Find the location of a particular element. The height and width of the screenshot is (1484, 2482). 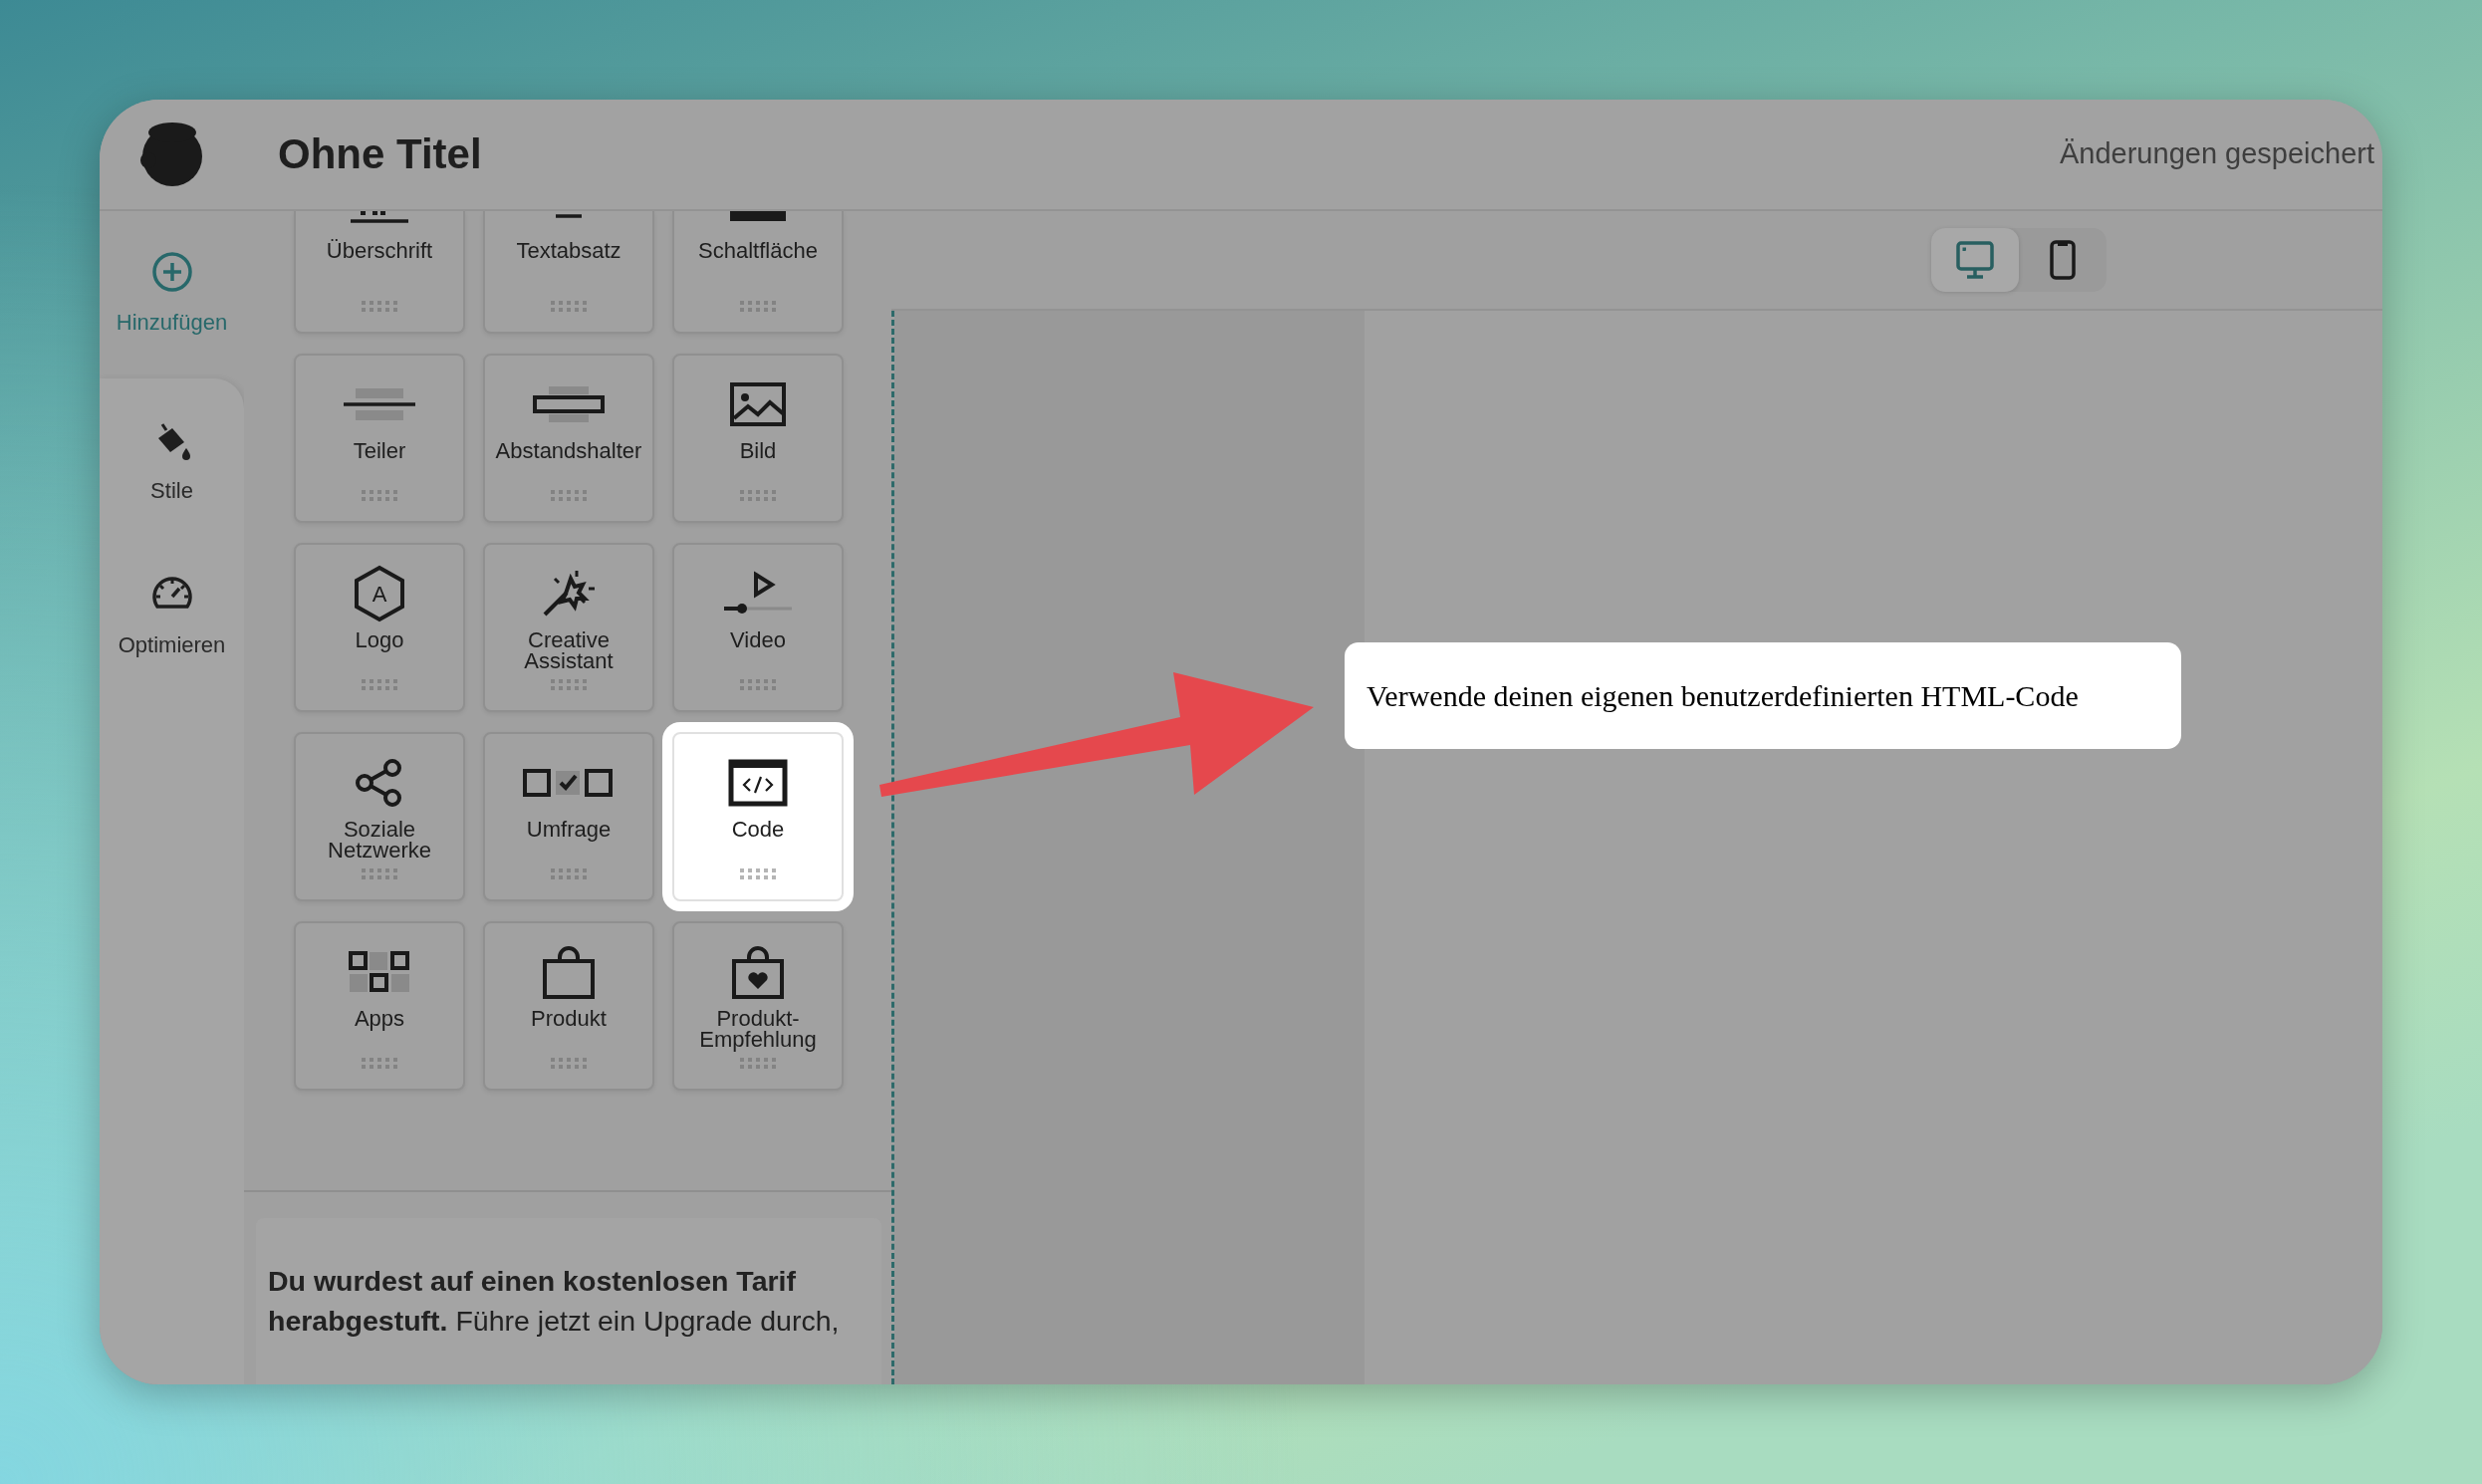

block-tile: Apps is located at coordinates (379, 1006).